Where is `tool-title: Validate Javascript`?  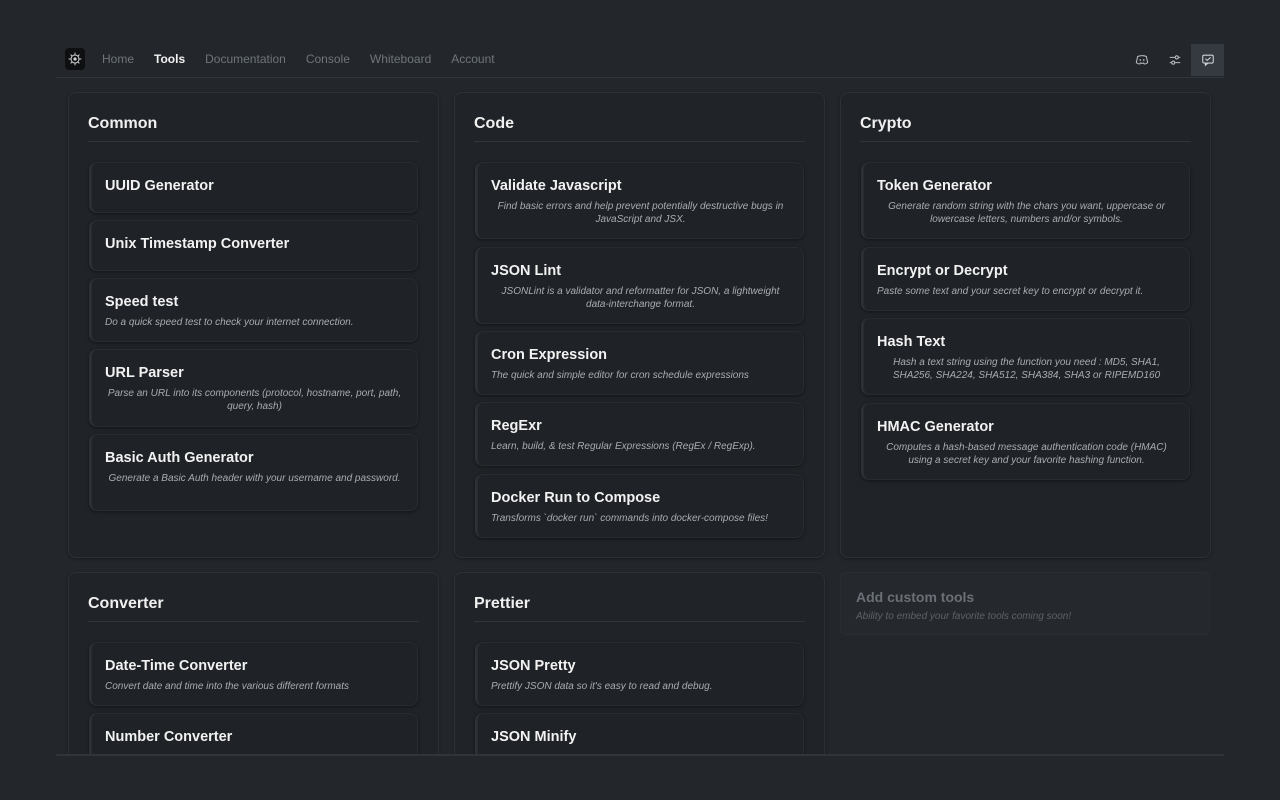 tool-title: Validate Javascript is located at coordinates (556, 186).